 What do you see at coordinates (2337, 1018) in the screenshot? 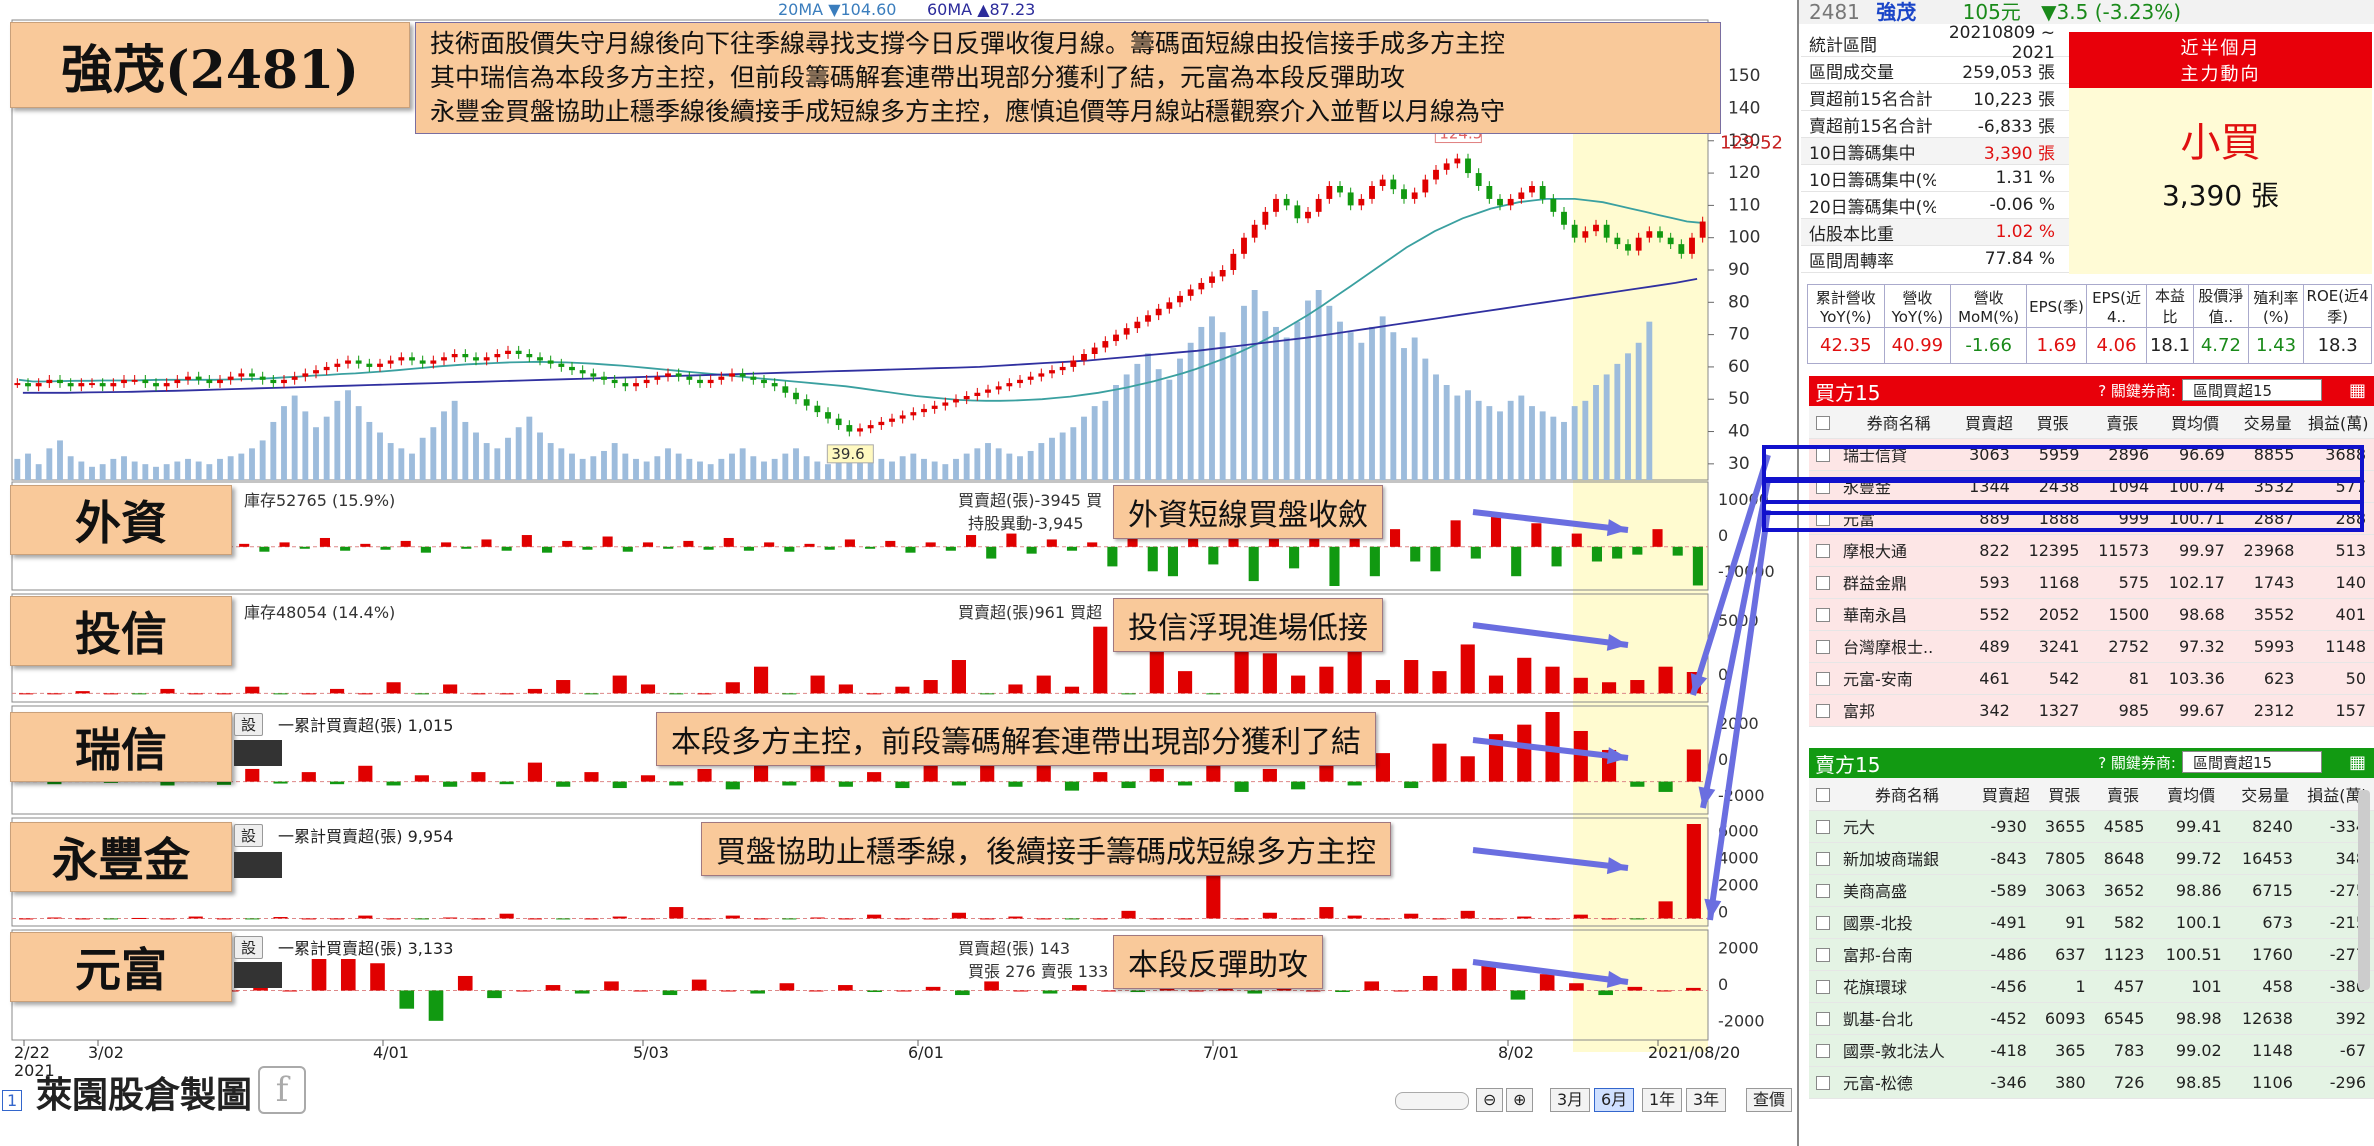
I see `broker-cell: 392` at bounding box center [2337, 1018].